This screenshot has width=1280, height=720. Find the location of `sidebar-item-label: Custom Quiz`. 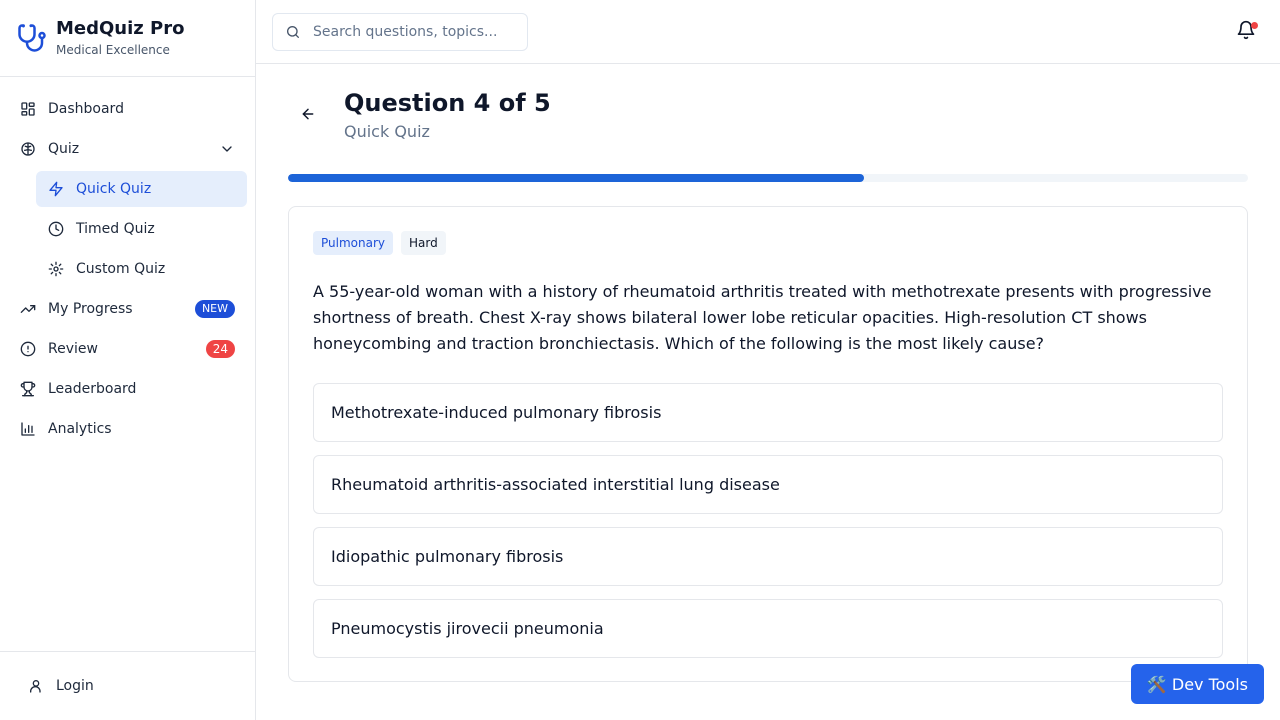

sidebar-item-label: Custom Quiz is located at coordinates (121, 269).